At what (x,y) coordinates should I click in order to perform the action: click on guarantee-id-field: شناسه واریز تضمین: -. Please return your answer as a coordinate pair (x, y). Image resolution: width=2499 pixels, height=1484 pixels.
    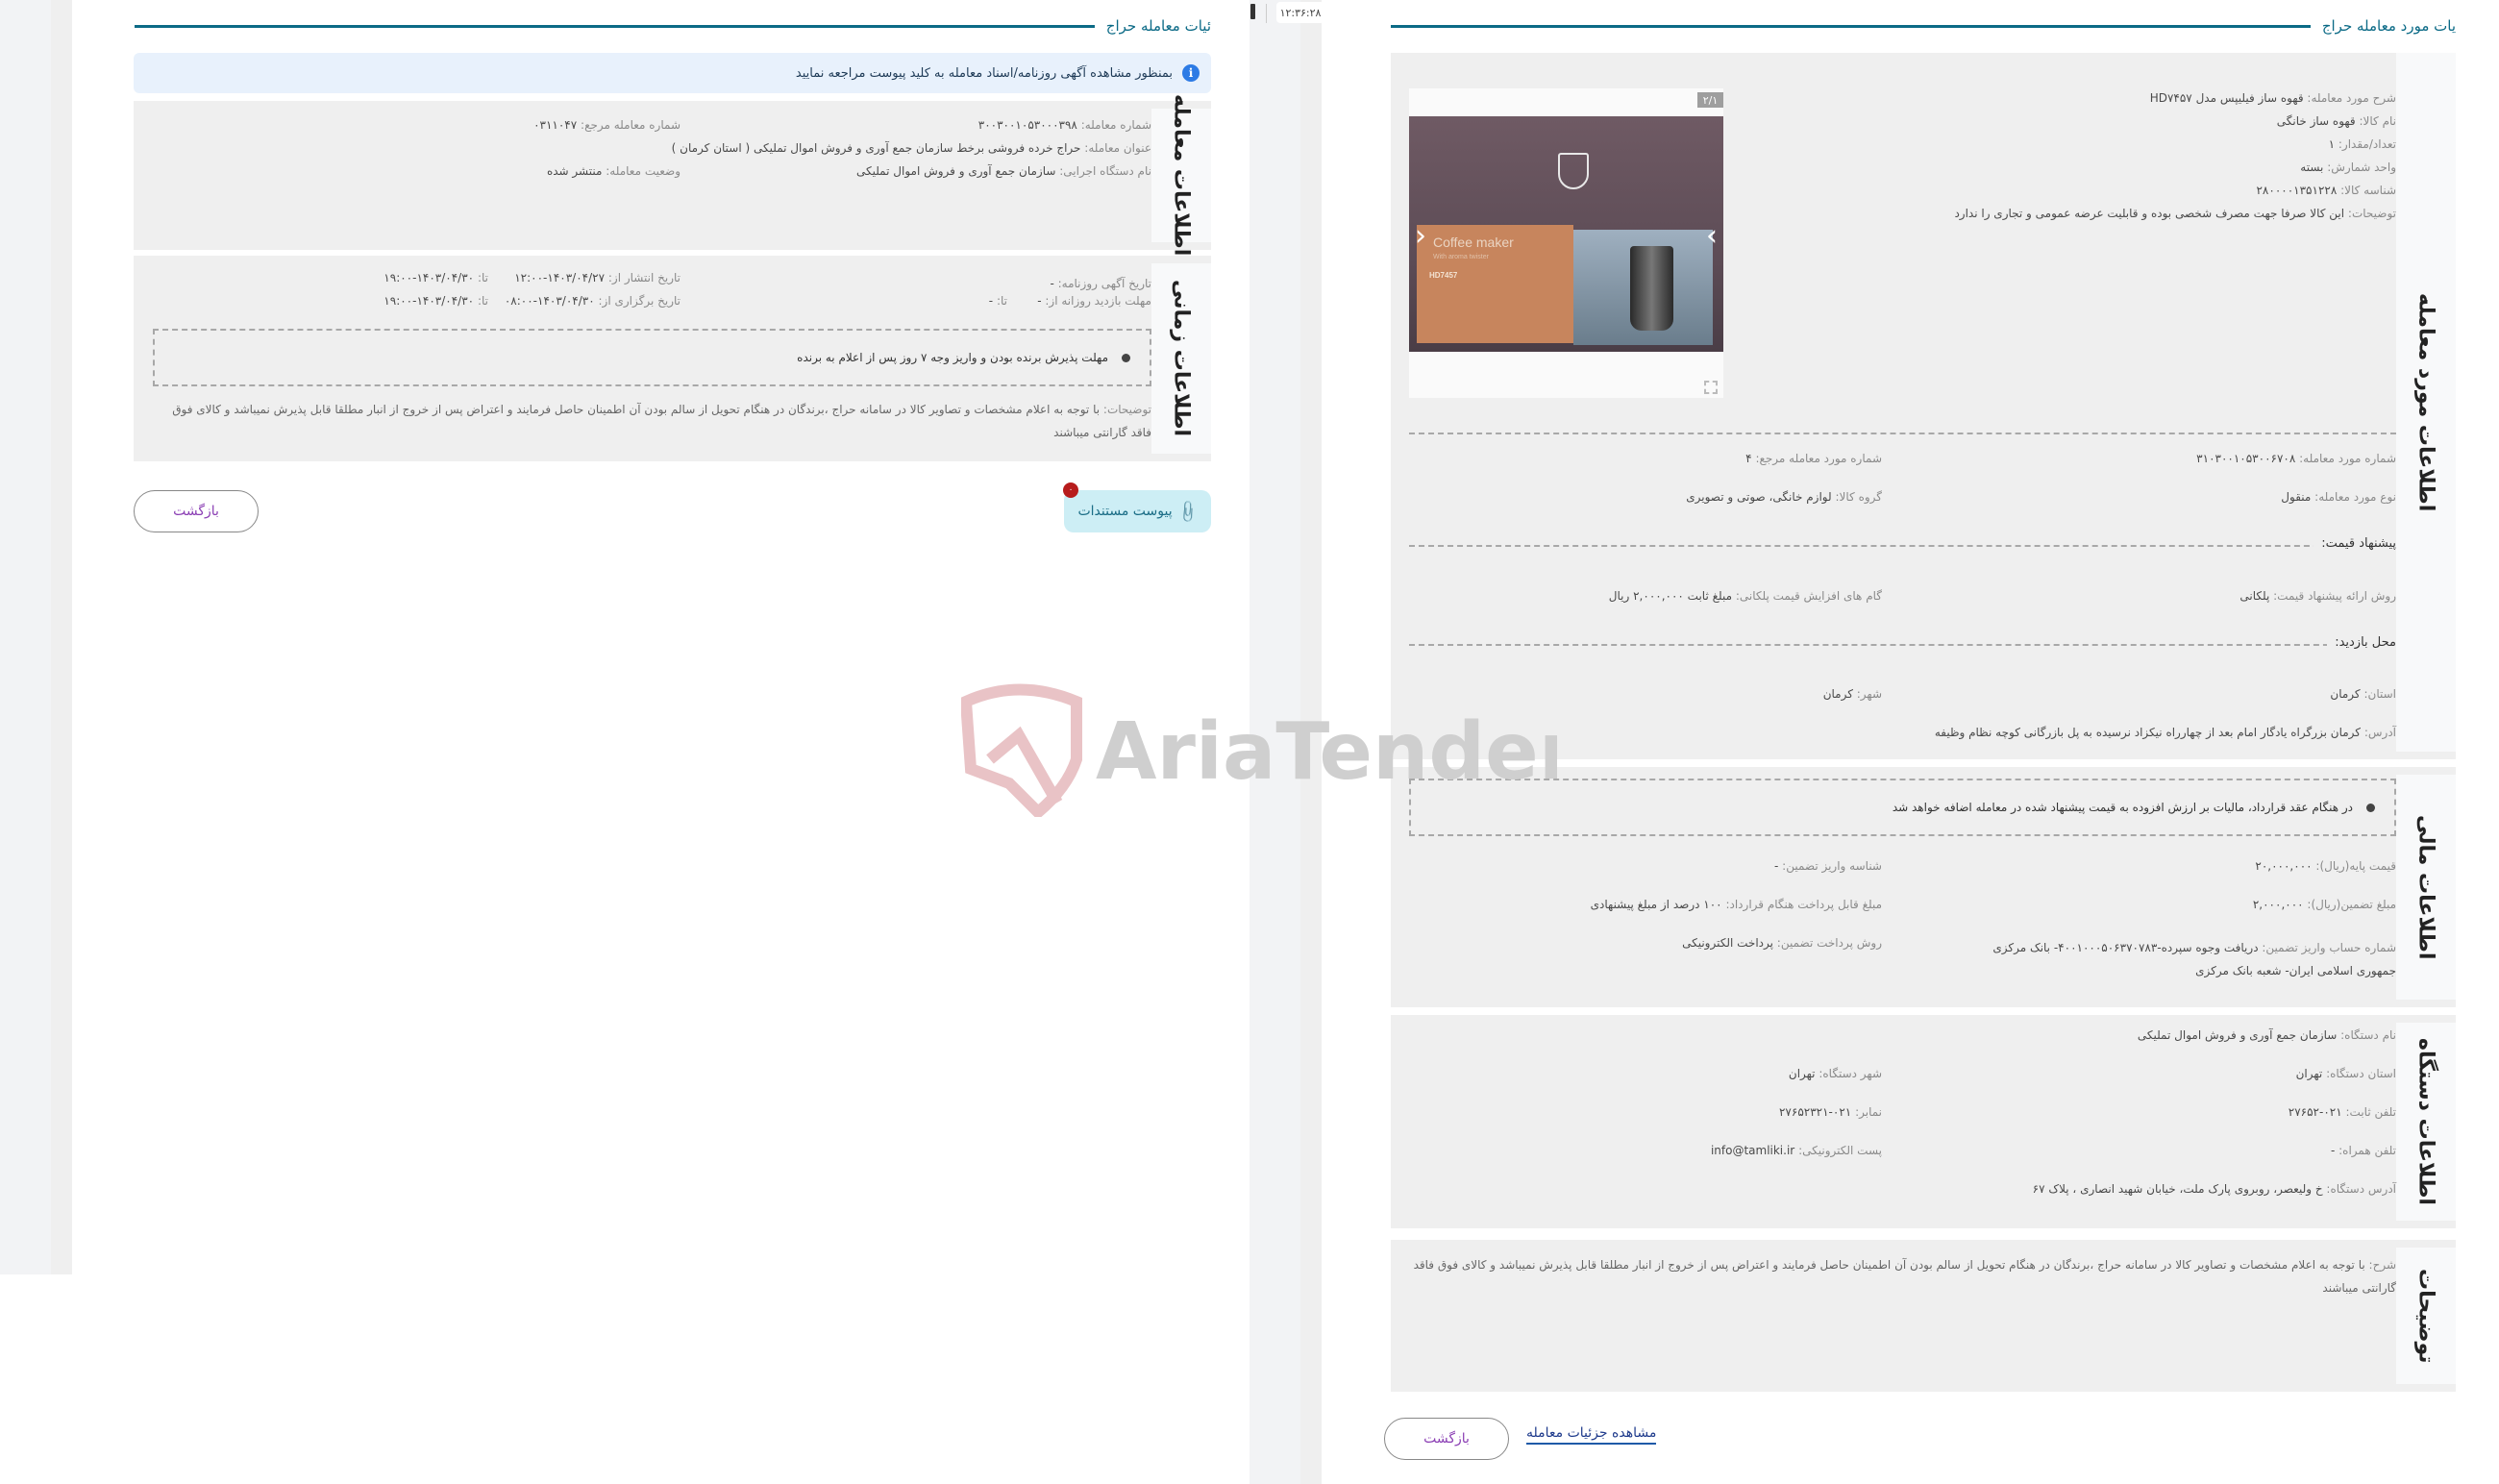
    Looking at the image, I should click on (1828, 866).